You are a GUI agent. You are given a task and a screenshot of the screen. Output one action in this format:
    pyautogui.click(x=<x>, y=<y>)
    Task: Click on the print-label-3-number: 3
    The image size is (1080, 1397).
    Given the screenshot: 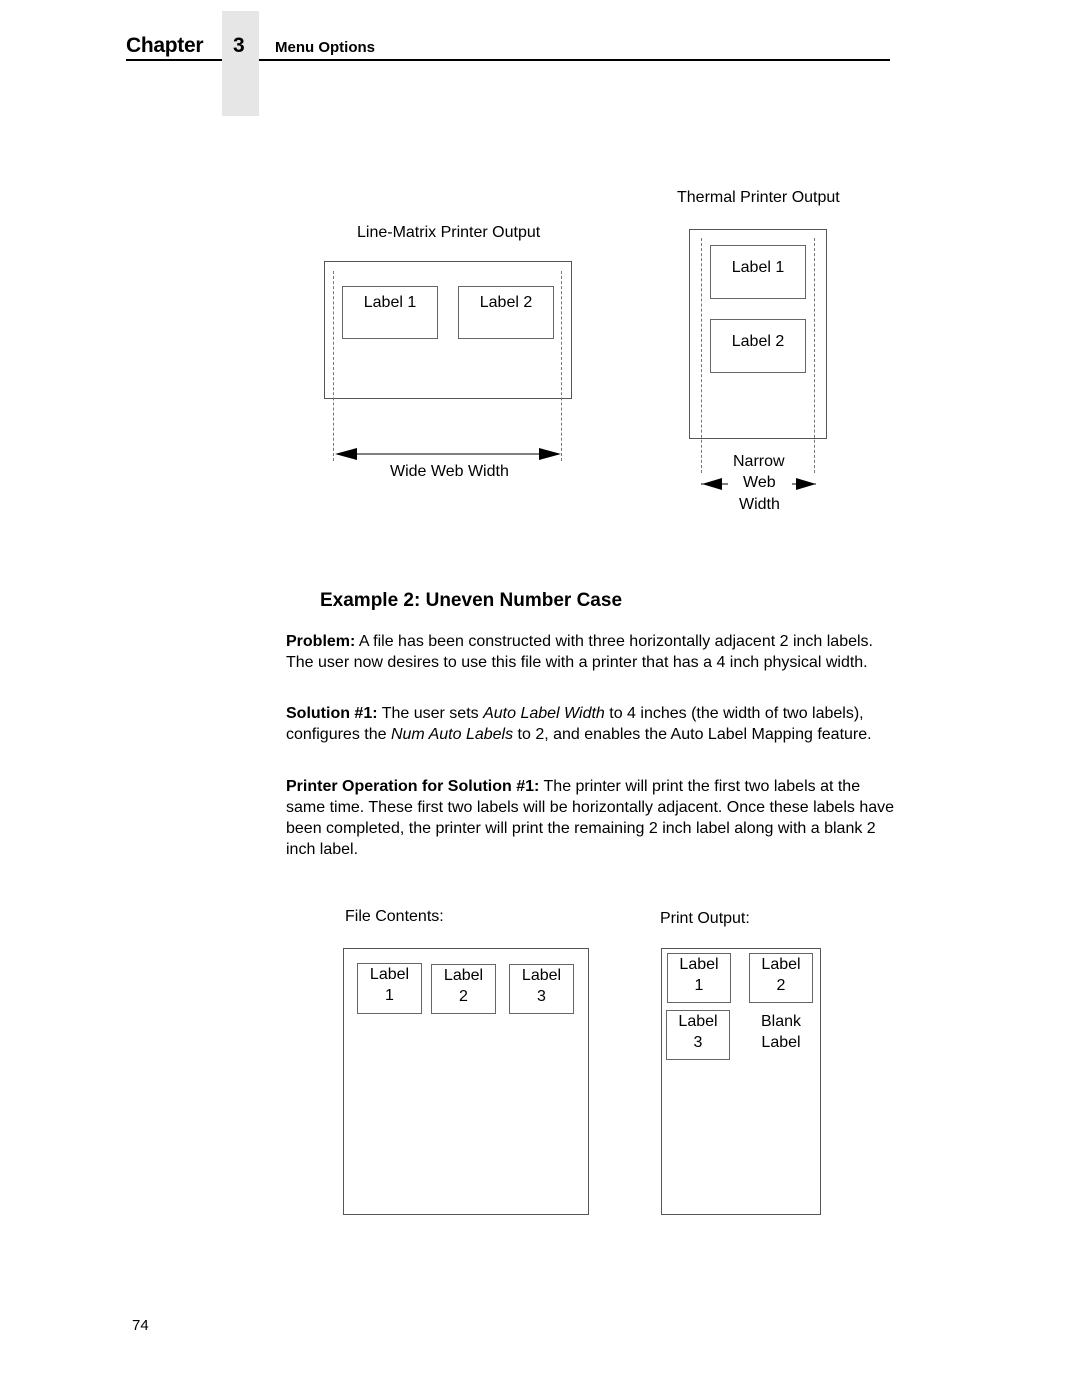 What is the action you would take?
    pyautogui.click(x=698, y=1042)
    